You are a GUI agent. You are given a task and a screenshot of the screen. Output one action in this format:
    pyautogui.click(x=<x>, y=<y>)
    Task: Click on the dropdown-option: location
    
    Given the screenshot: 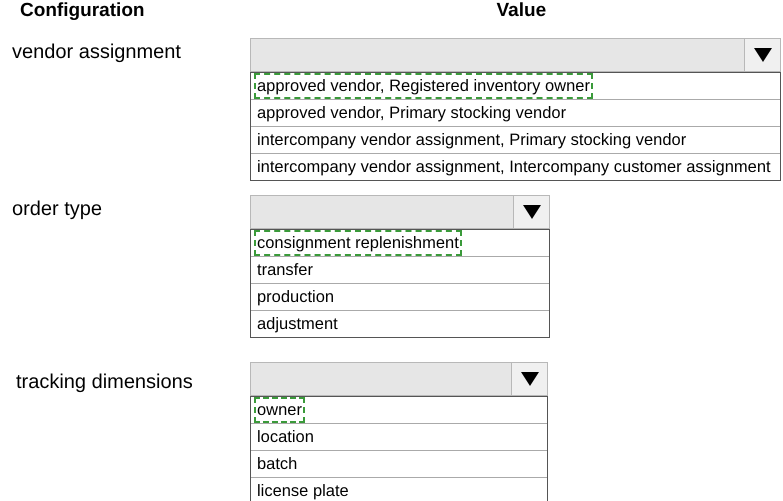 What is the action you would take?
    pyautogui.click(x=285, y=437)
    